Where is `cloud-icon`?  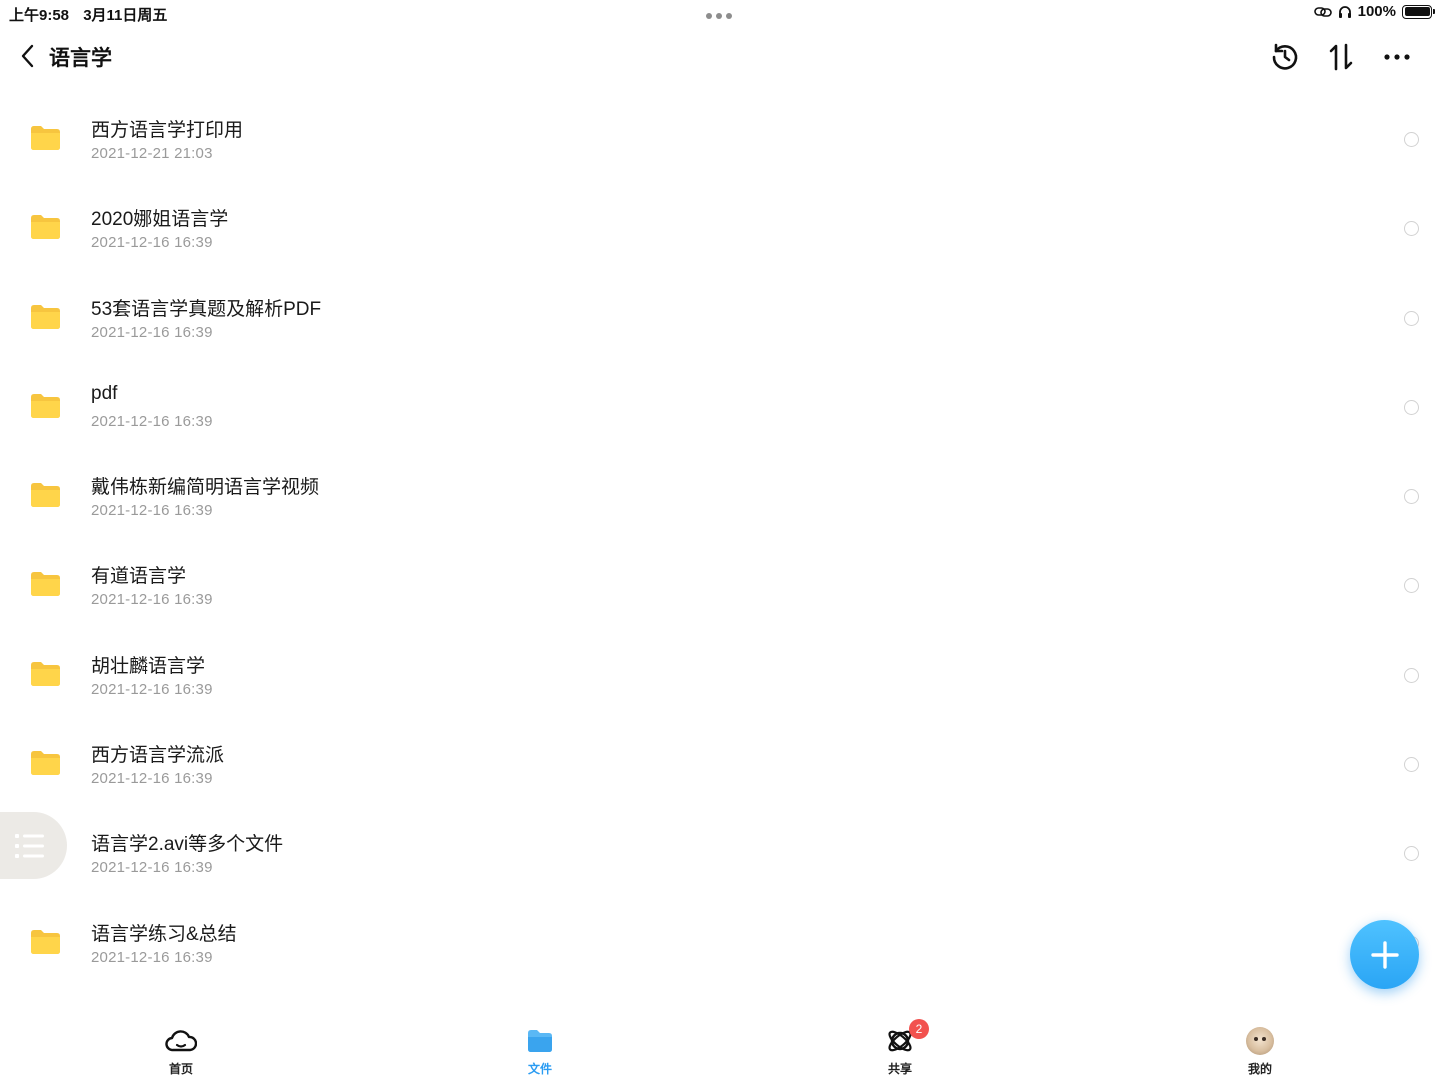
cloud-icon is located at coordinates (181, 1041).